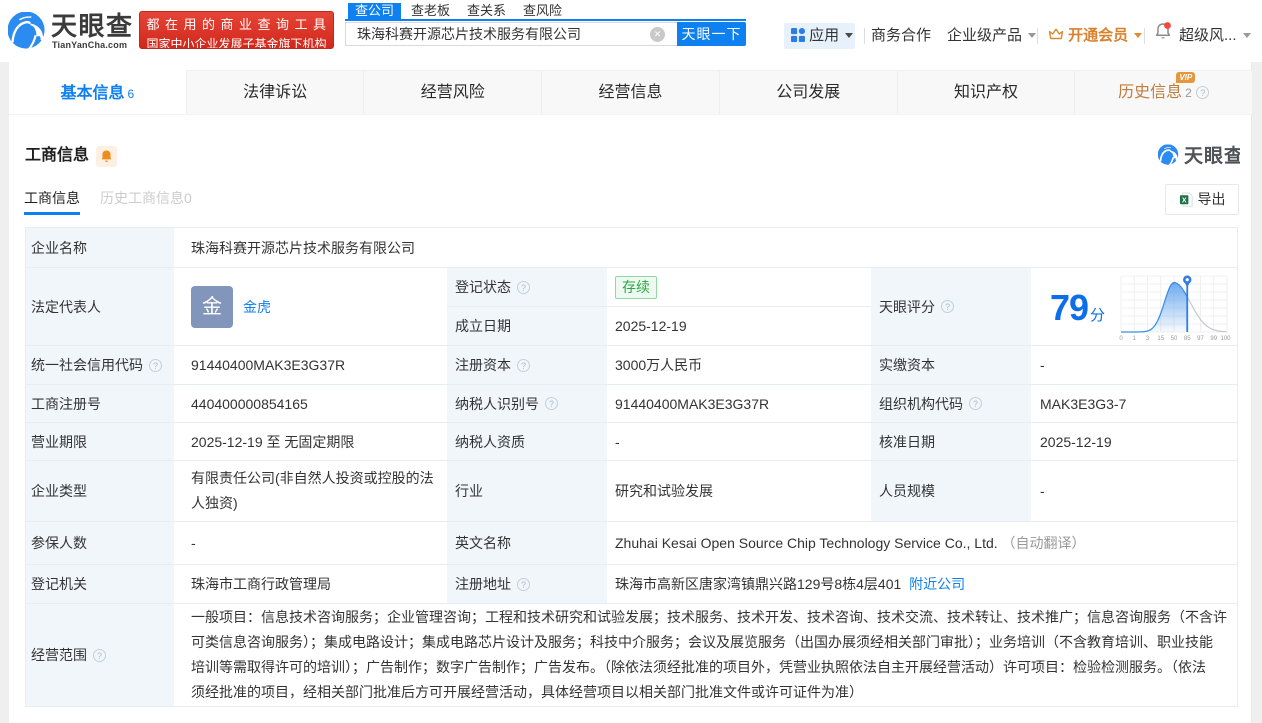  I want to click on svg-text: 15, so click(1160, 339).